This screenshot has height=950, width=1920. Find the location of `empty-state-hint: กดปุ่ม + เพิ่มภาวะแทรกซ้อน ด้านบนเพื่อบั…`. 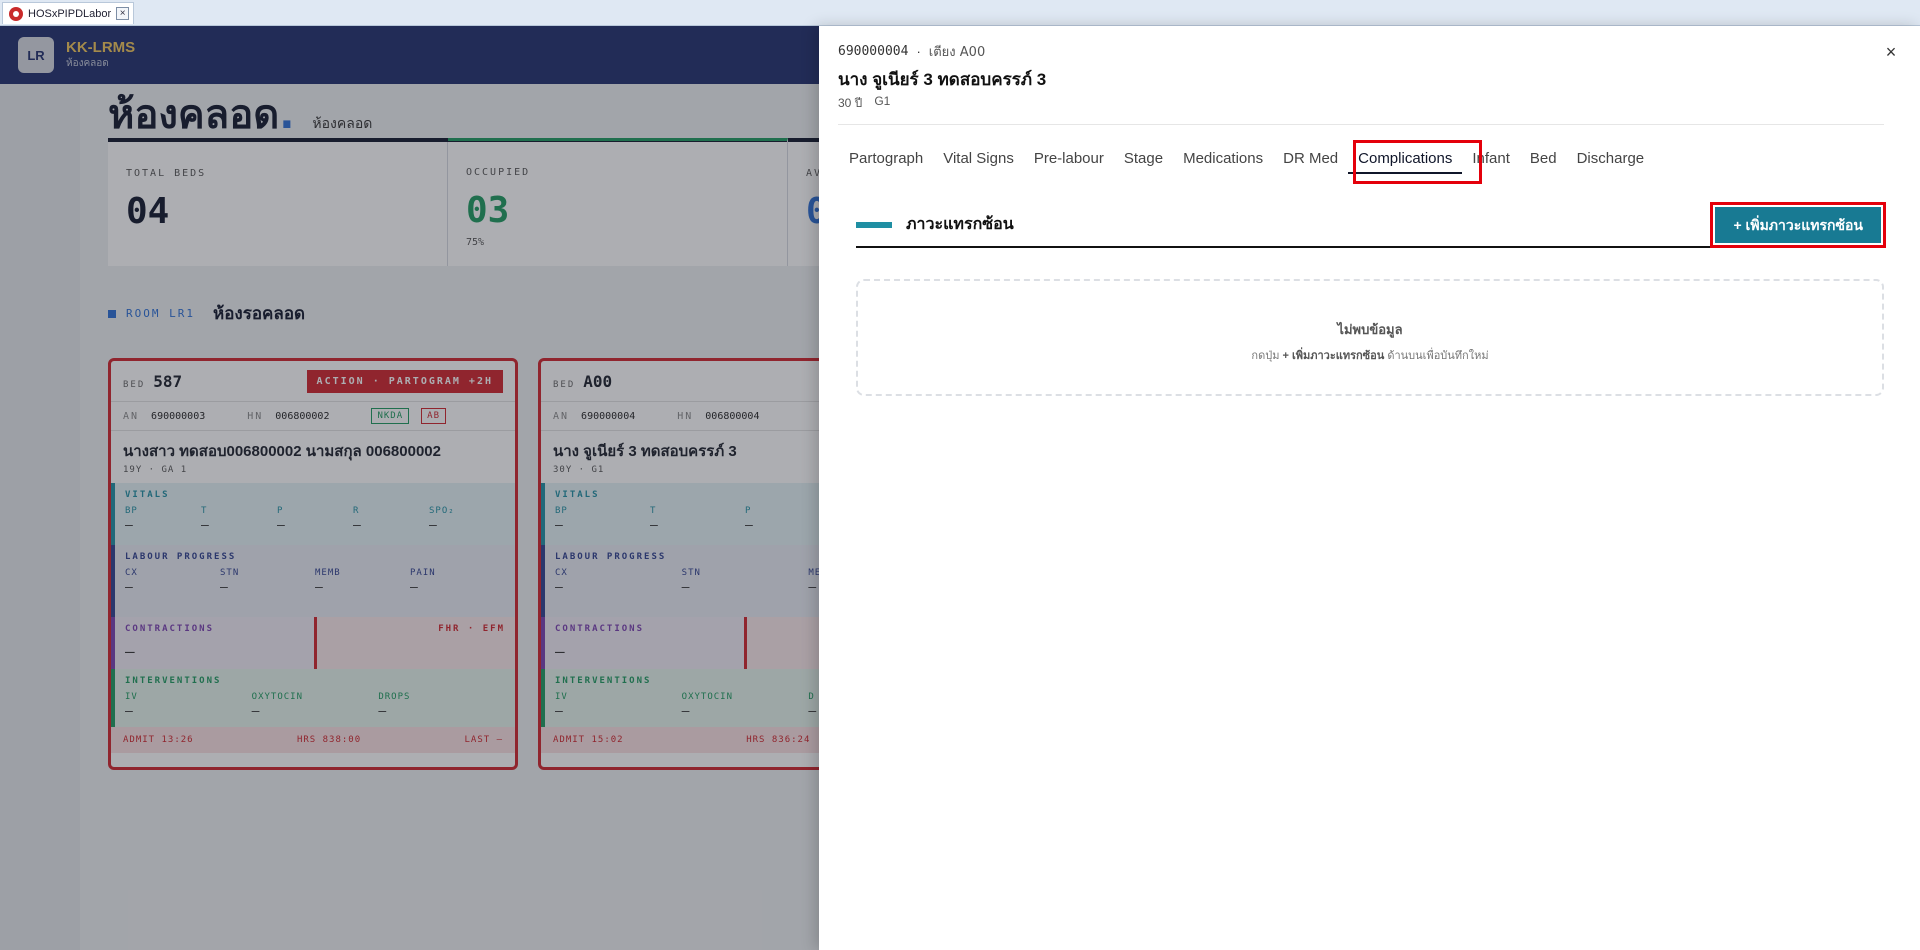

empty-state-hint: กดปุ่ม + เพิ่มภาวะแทรกซ้อน ด้านบนเพื่อบั… is located at coordinates (1370, 356).